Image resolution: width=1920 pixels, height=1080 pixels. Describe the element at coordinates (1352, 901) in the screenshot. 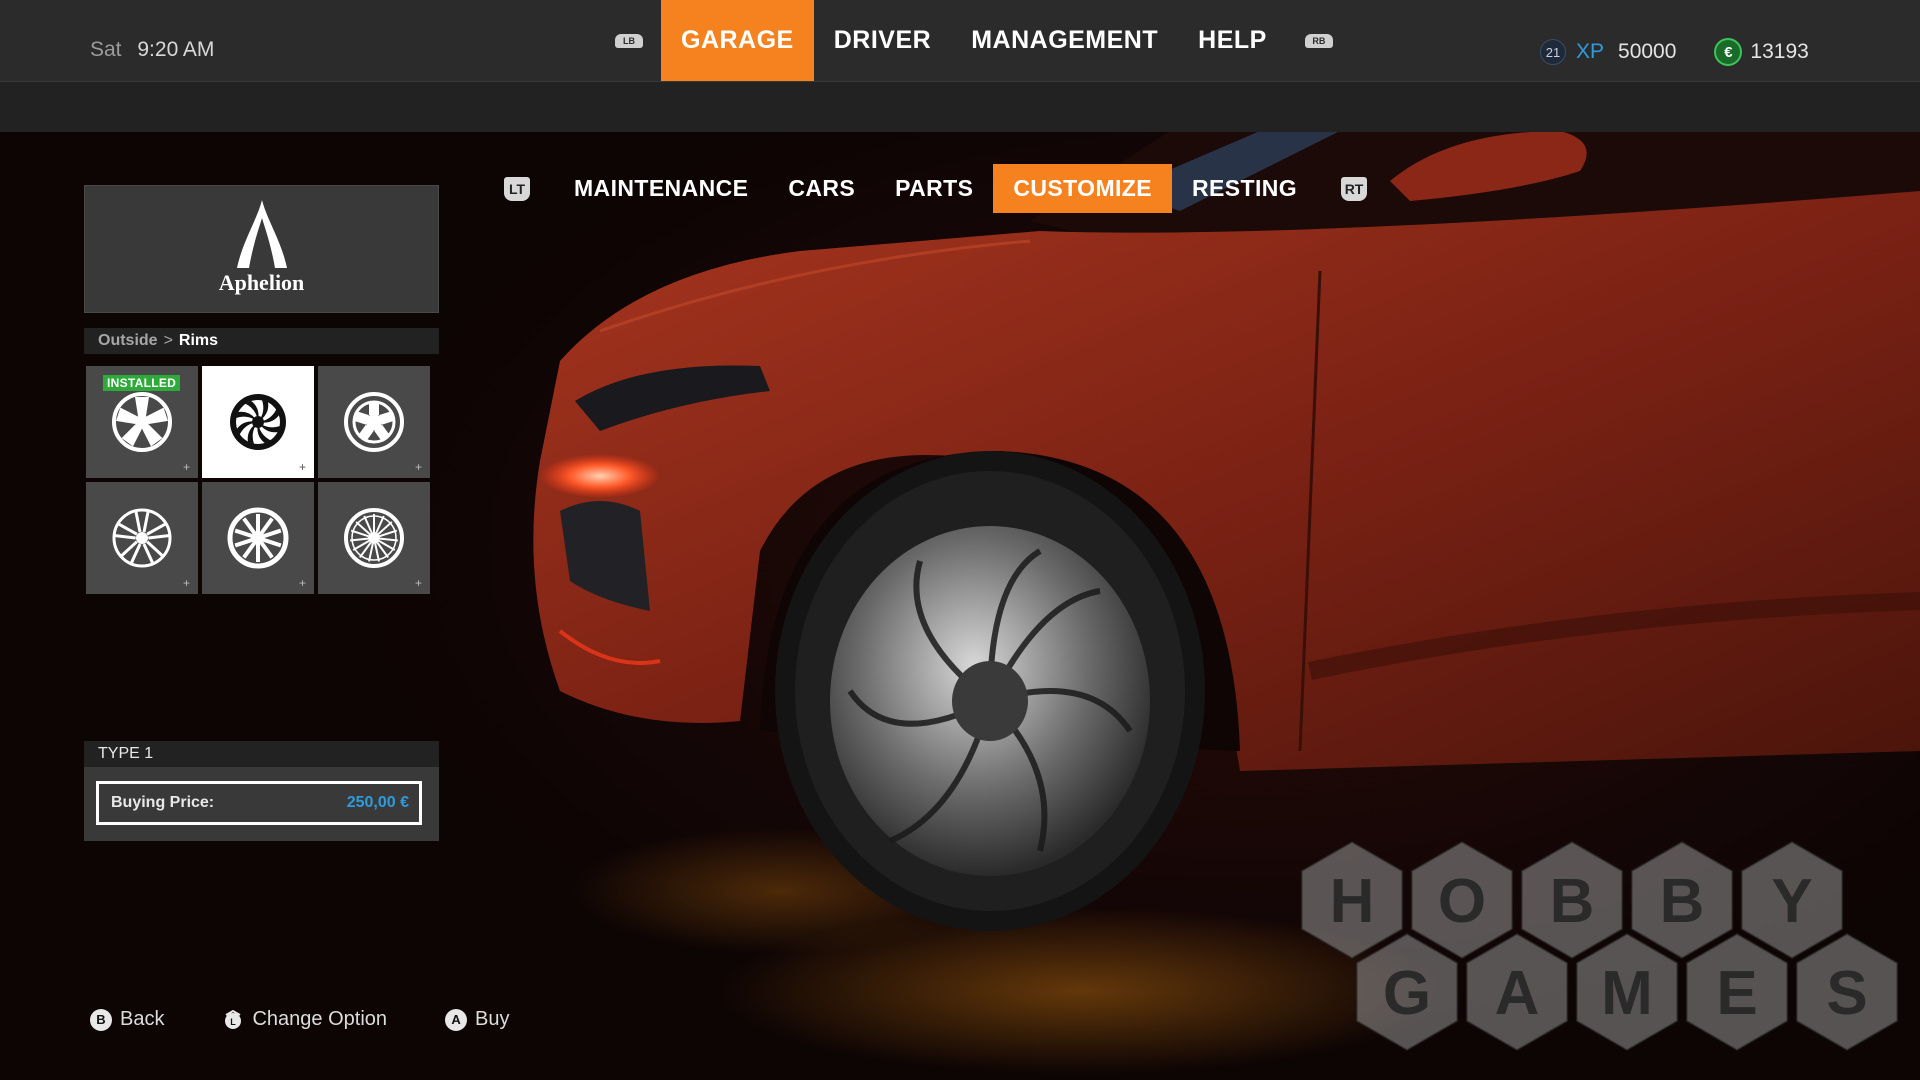

I see `watermark-letter: H` at that location.